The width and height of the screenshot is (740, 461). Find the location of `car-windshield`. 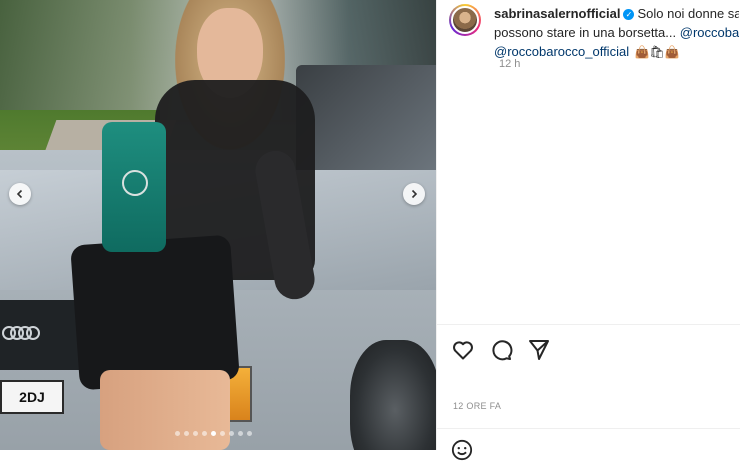

car-windshield is located at coordinates (366, 125).